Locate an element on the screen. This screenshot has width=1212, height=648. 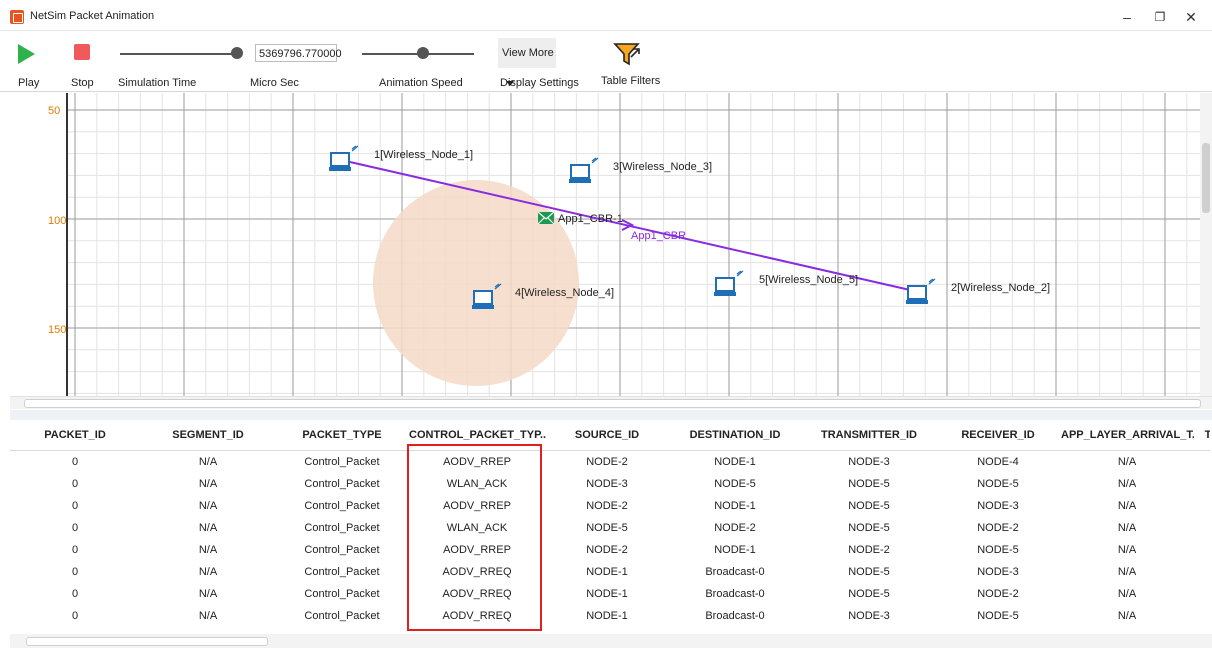
view-more-label: View More is located at coordinates (528, 53).